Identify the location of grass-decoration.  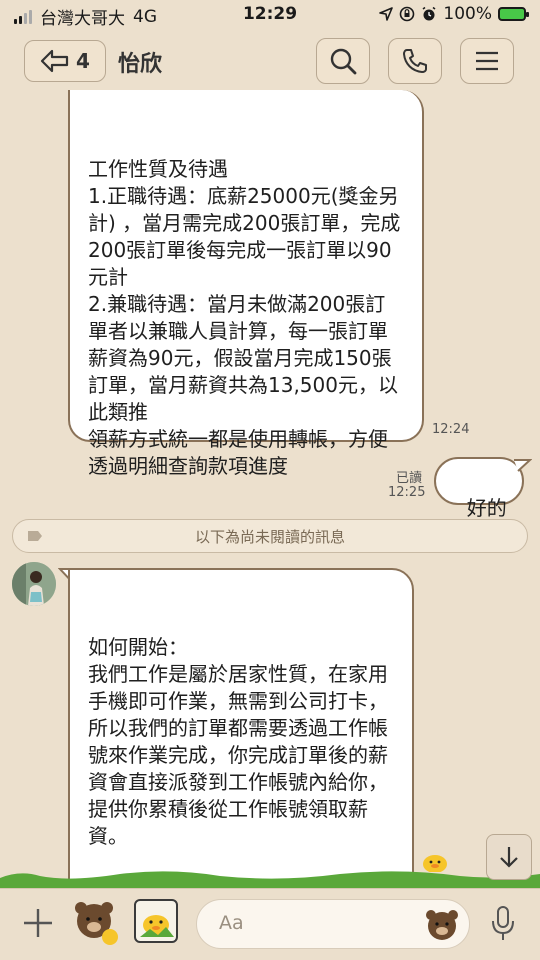
(270, 879).